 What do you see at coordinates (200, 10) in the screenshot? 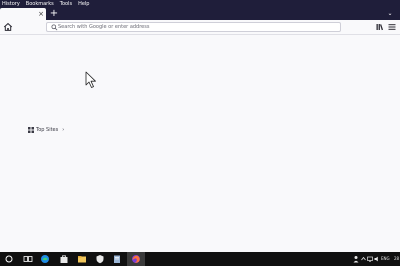
I see `title-bar: History Bookmarks Tools Help × + ⌄` at bounding box center [200, 10].